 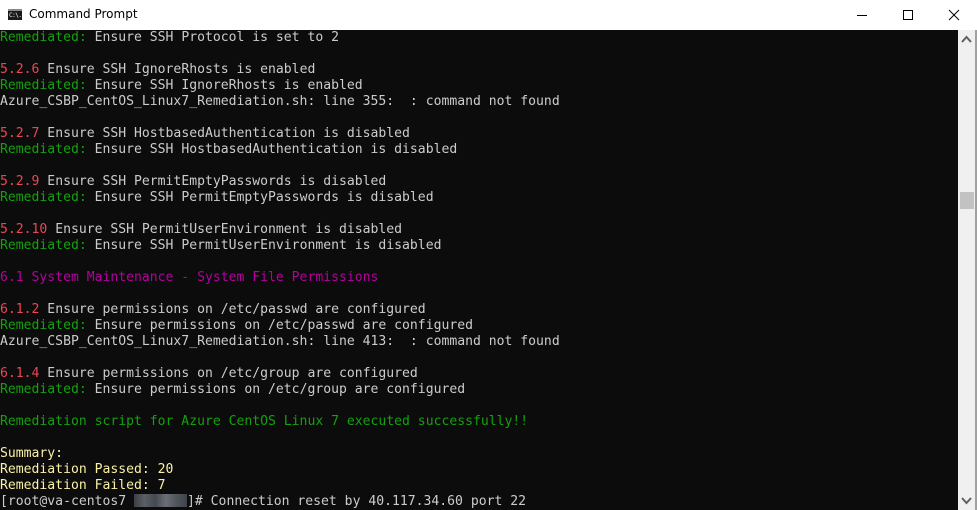 I want to click on summary-passed: Remediation Passed: 20, so click(x=87, y=469).